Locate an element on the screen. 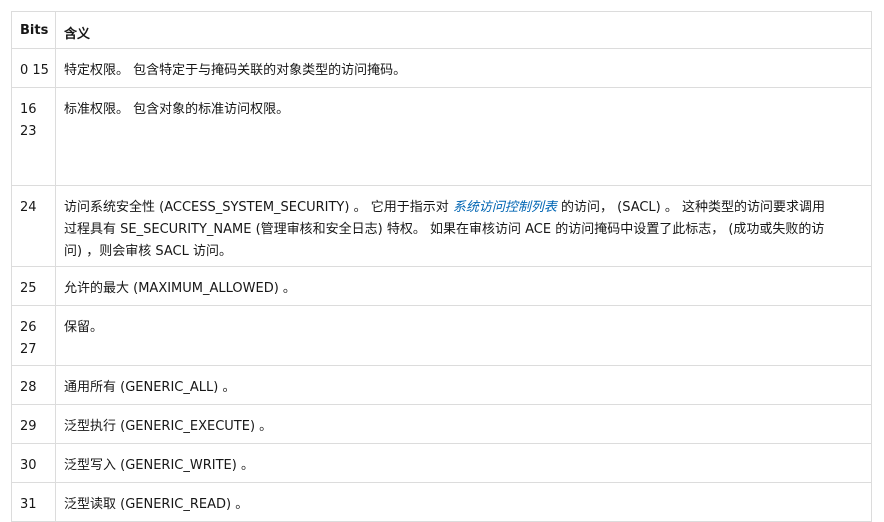 This screenshot has height=522, width=884. table-row: 28 通用所有 (GENERIC_ALL) 。 is located at coordinates (441, 385).